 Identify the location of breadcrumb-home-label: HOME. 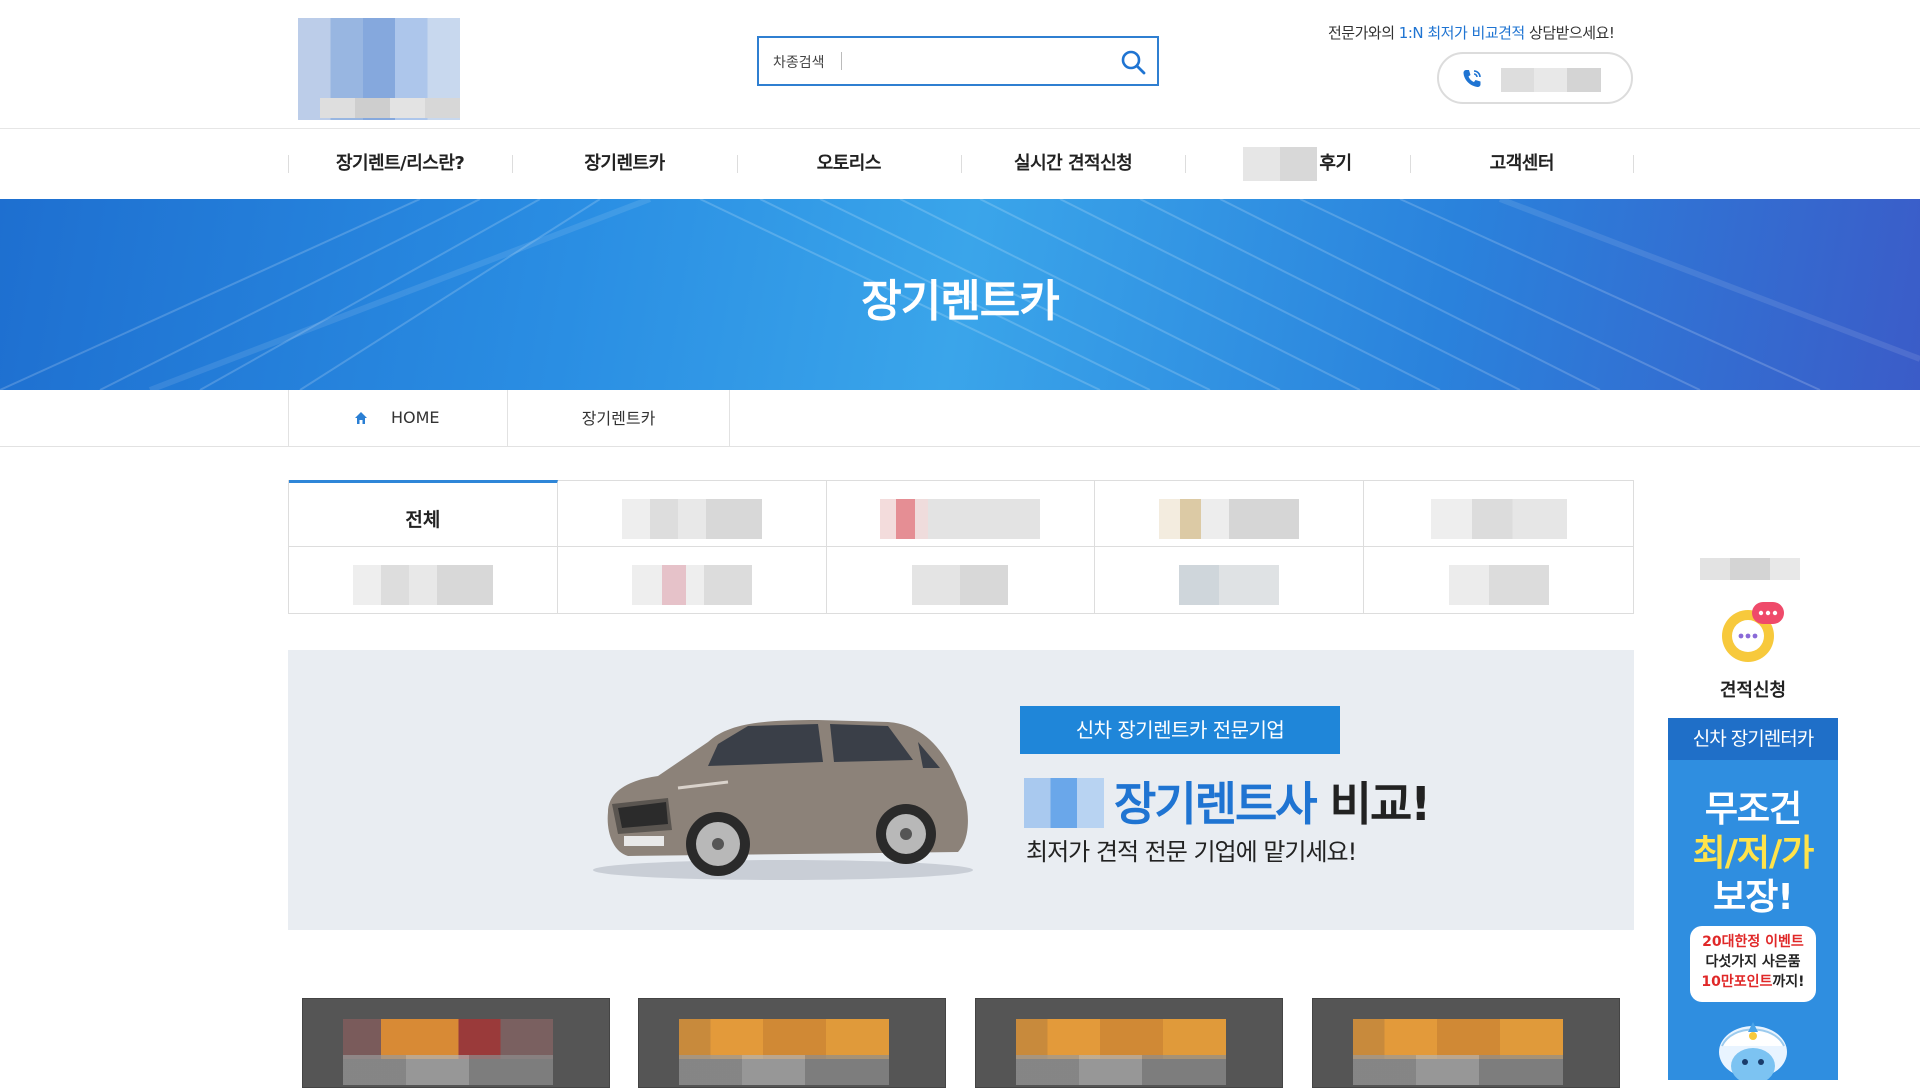
(415, 417).